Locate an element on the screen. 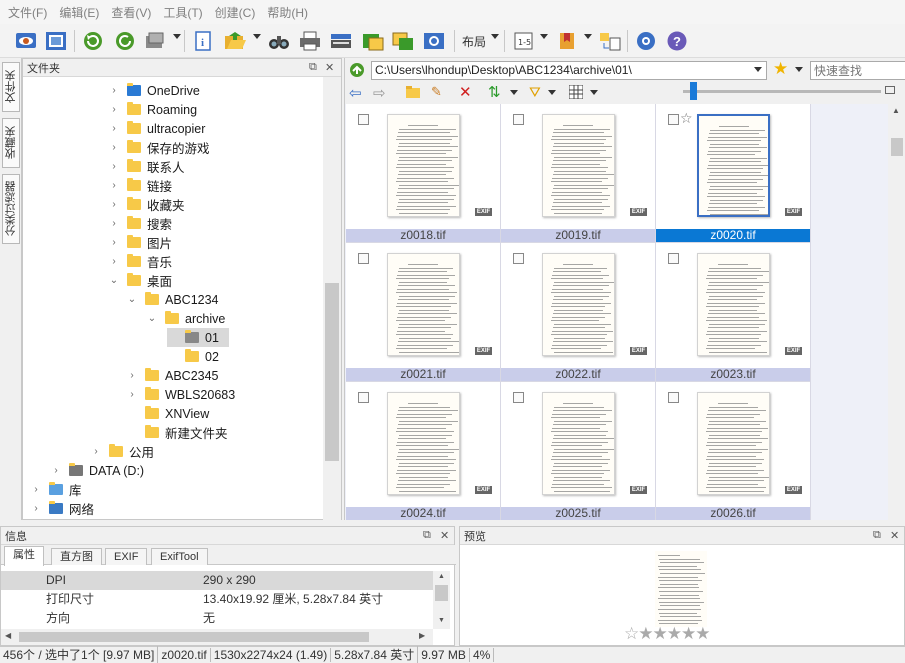  thumbnail-item: ☆ EXIF z0020.tif is located at coordinates (733, 173).